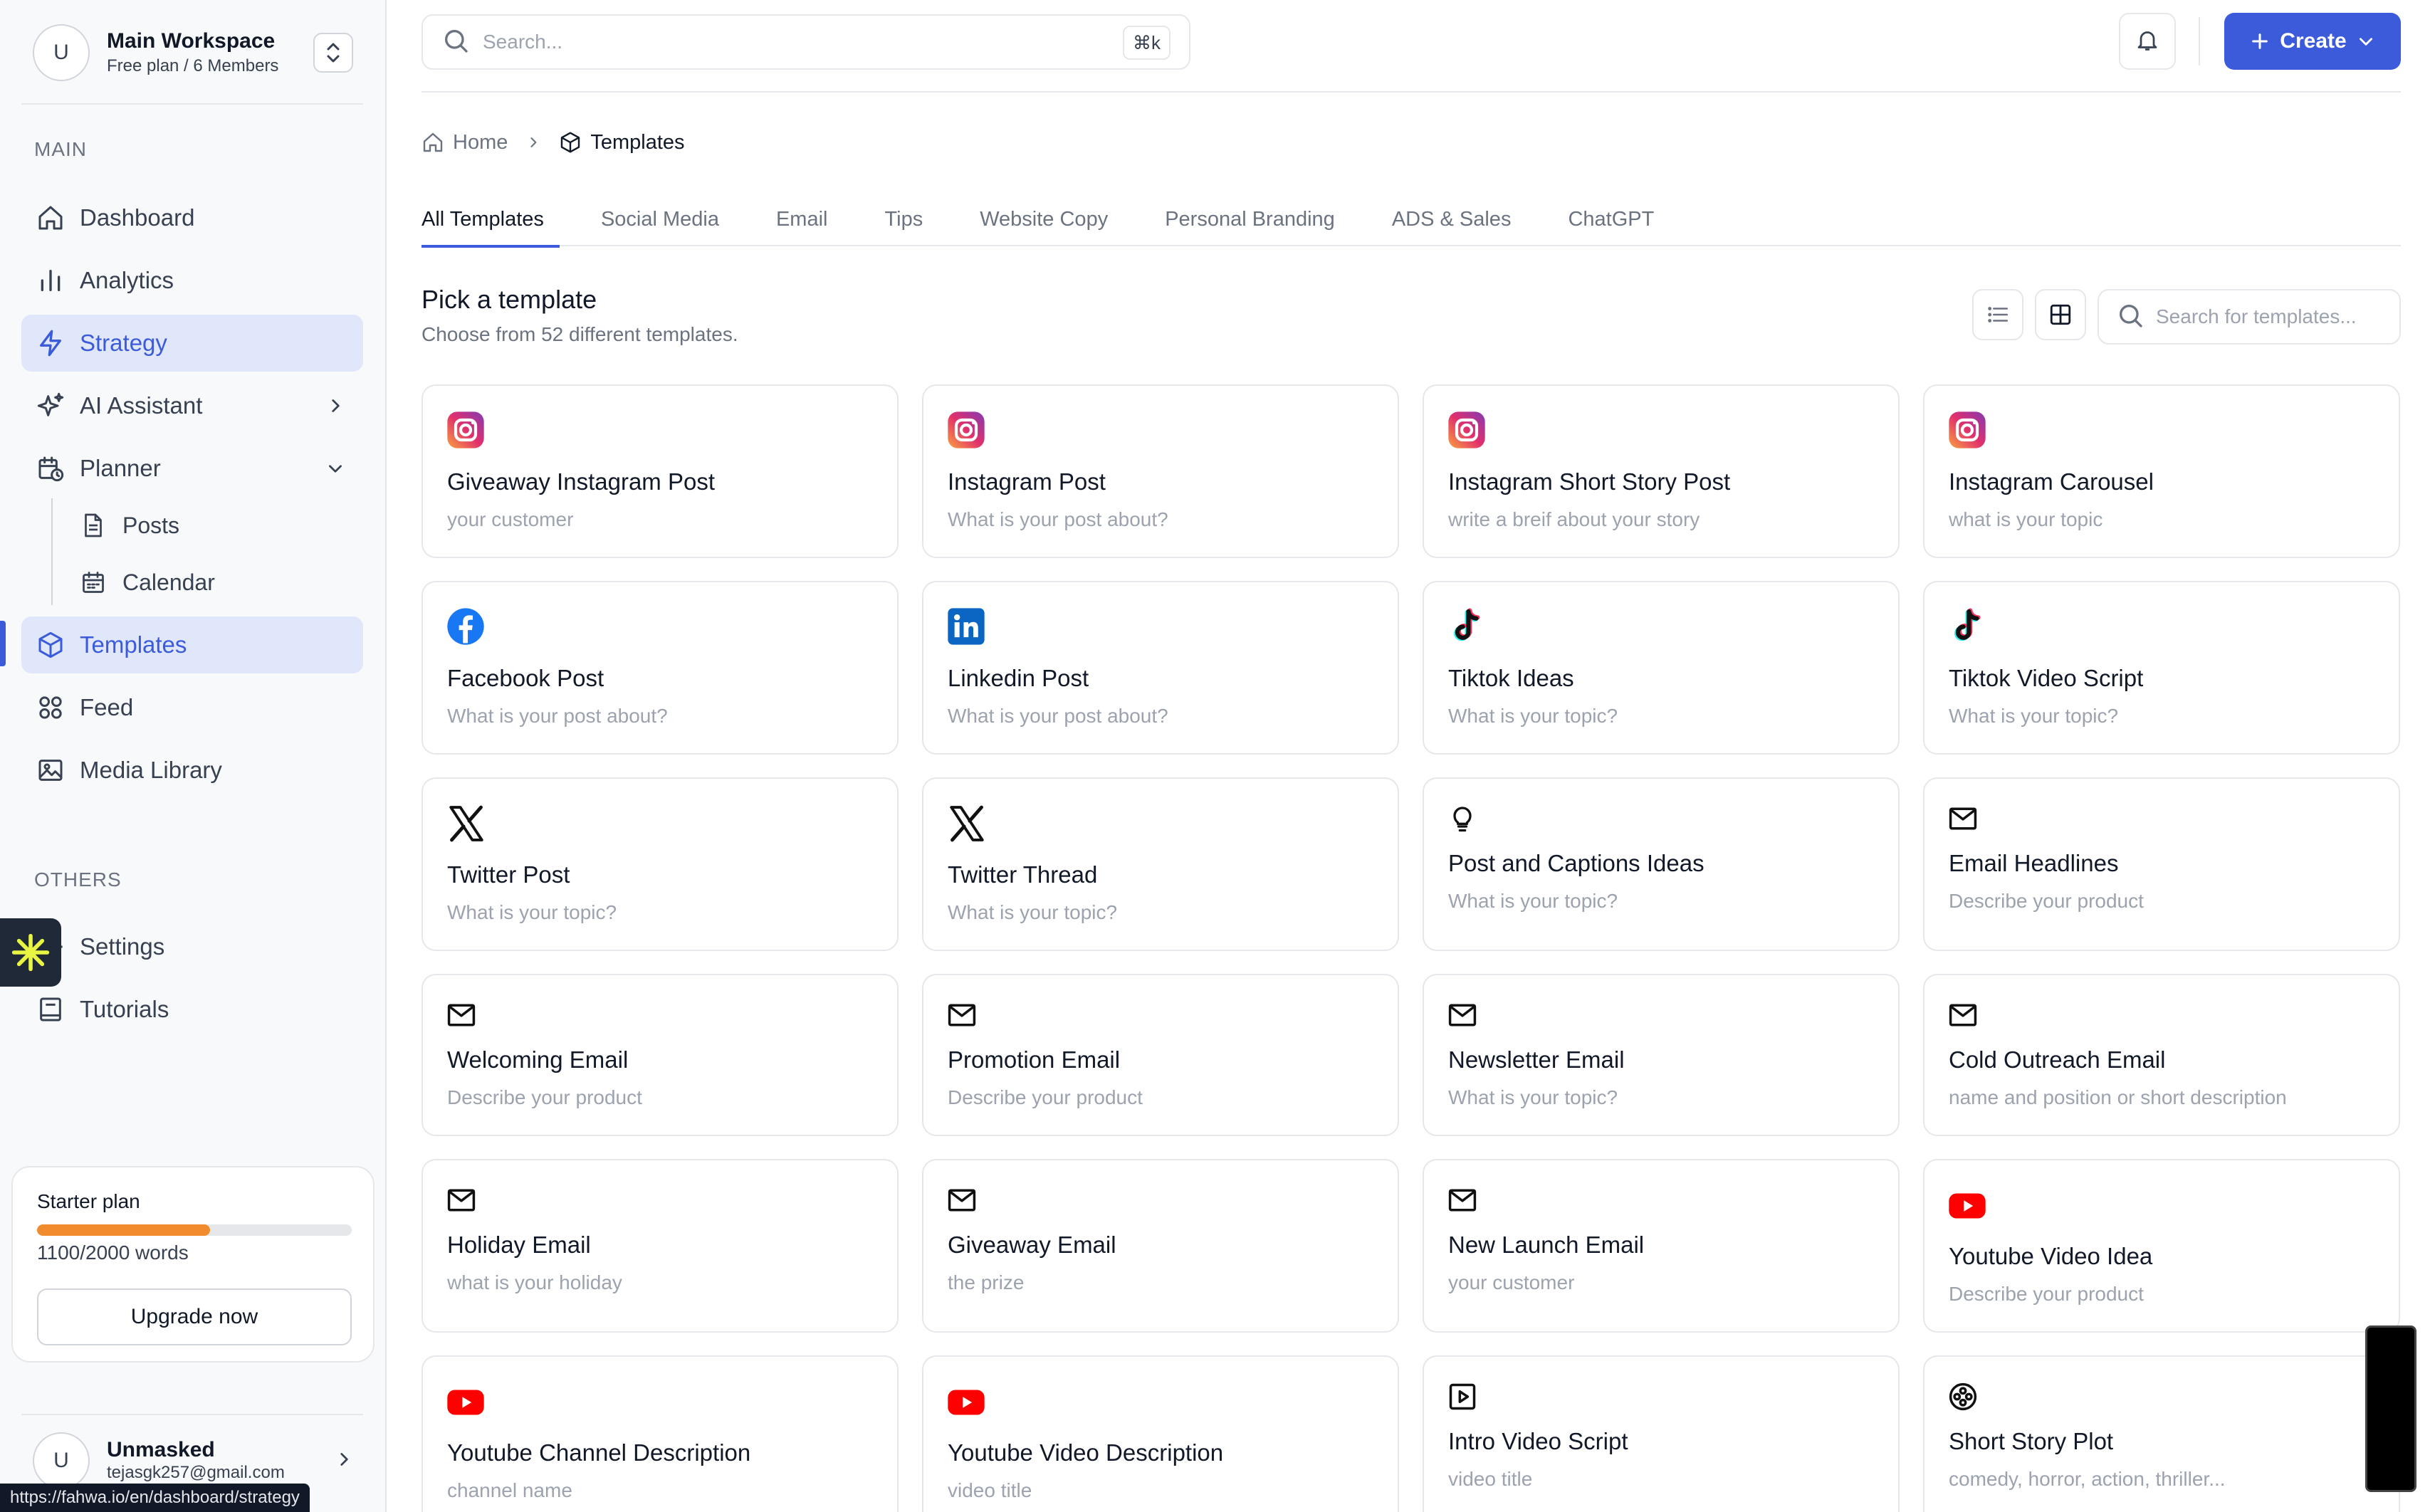  What do you see at coordinates (2161, 668) in the screenshot?
I see `template-card: Tiktok Video Script What is your topic?` at bounding box center [2161, 668].